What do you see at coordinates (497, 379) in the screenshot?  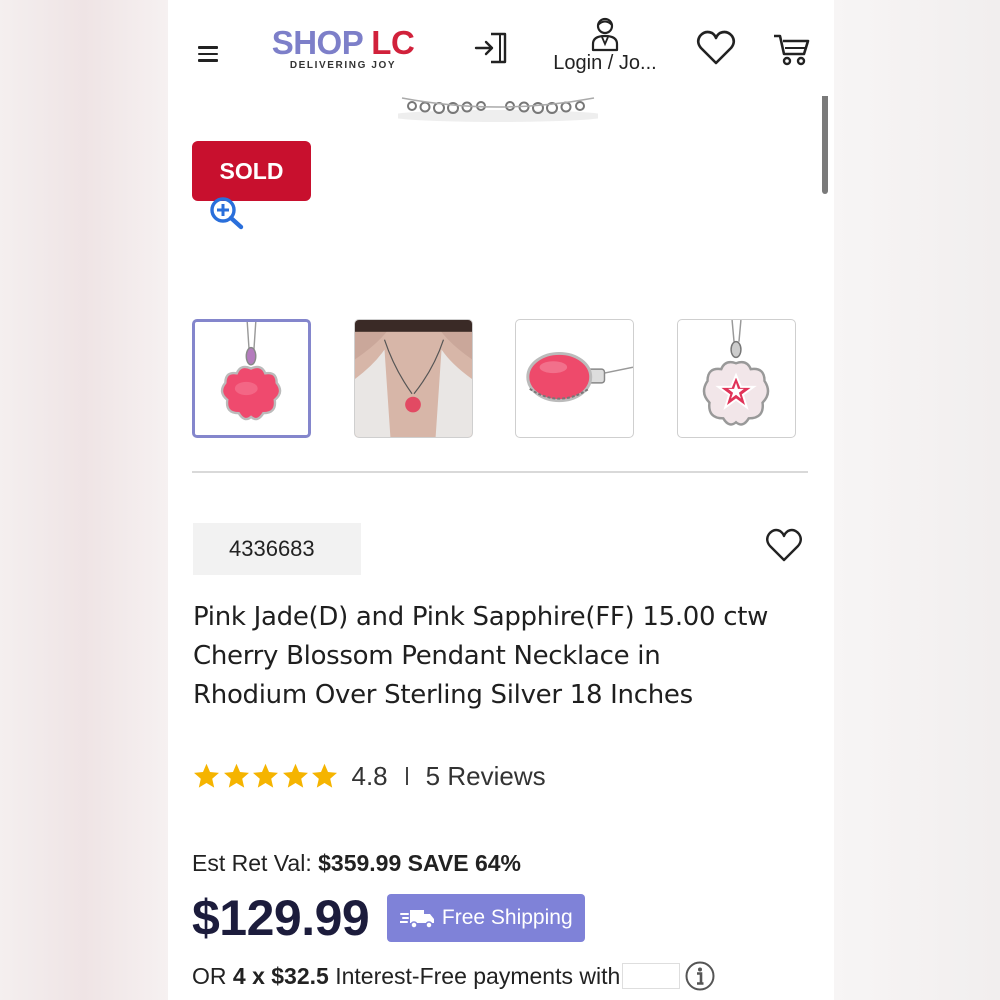 I see `thumbnail-strip` at bounding box center [497, 379].